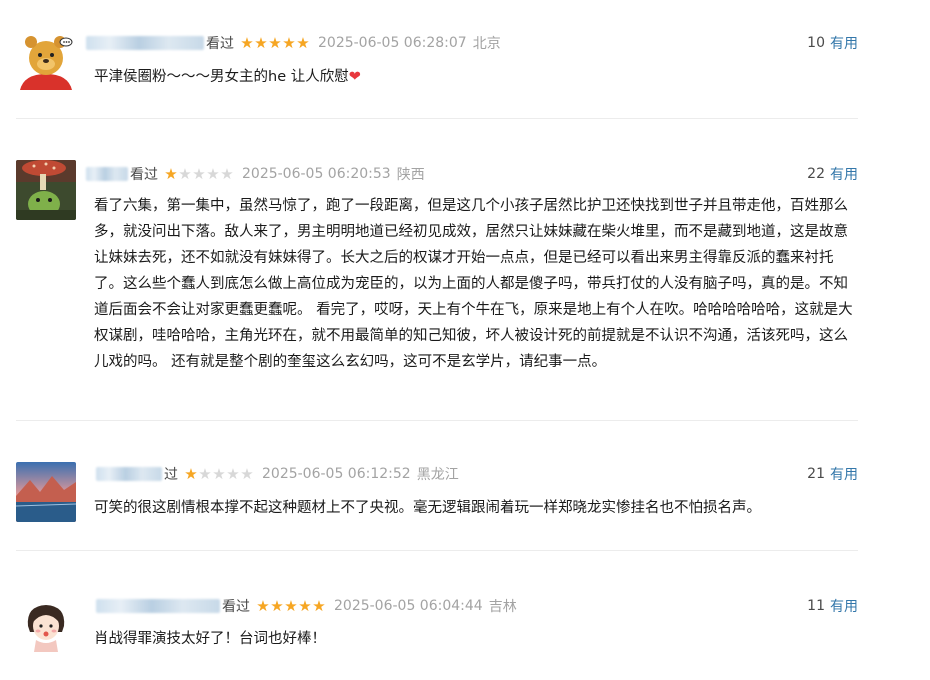 This screenshot has width=930, height=680. What do you see at coordinates (354, 77) in the screenshot?
I see `heart-icon: ❤` at bounding box center [354, 77].